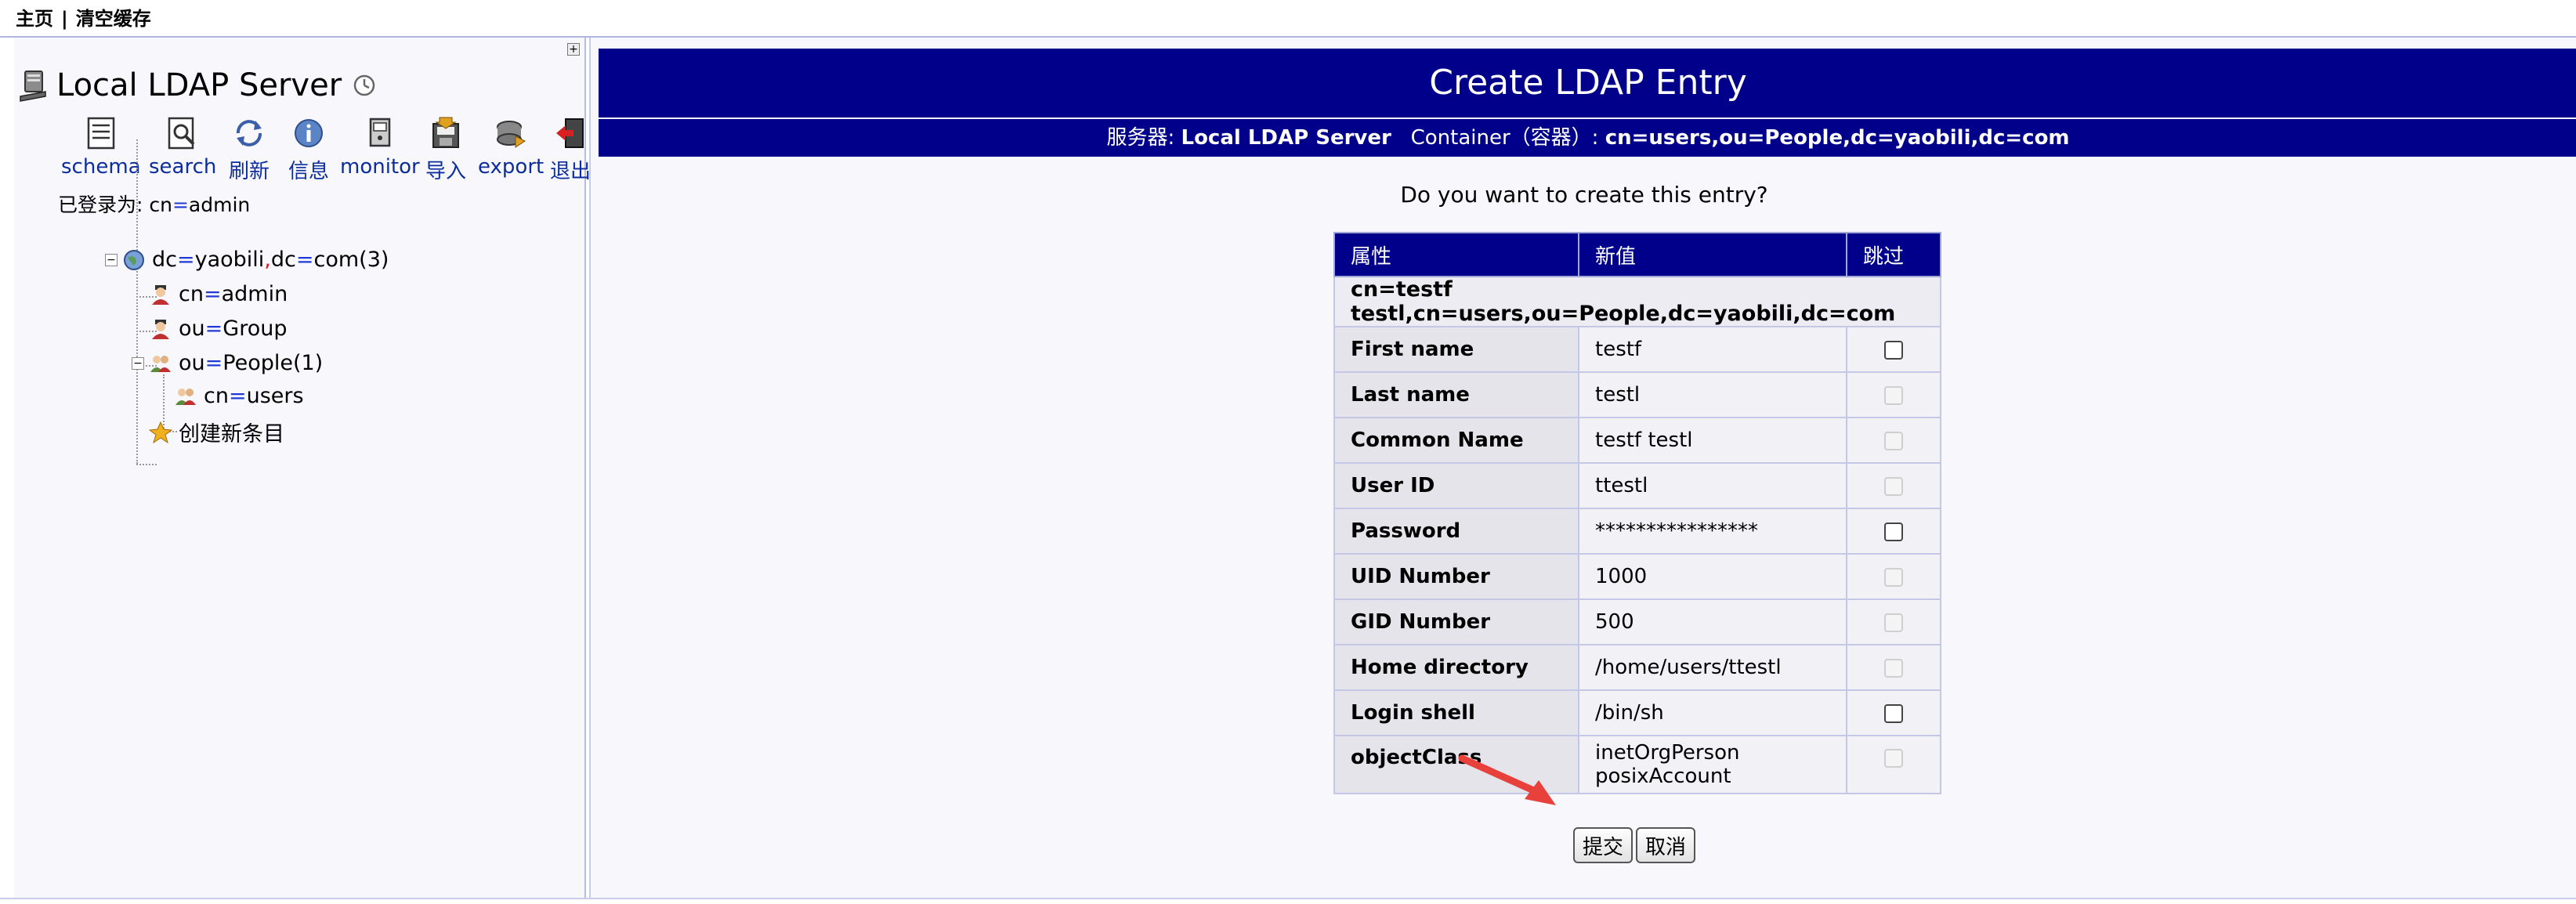  What do you see at coordinates (250, 133) in the screenshot?
I see `refresh-icon` at bounding box center [250, 133].